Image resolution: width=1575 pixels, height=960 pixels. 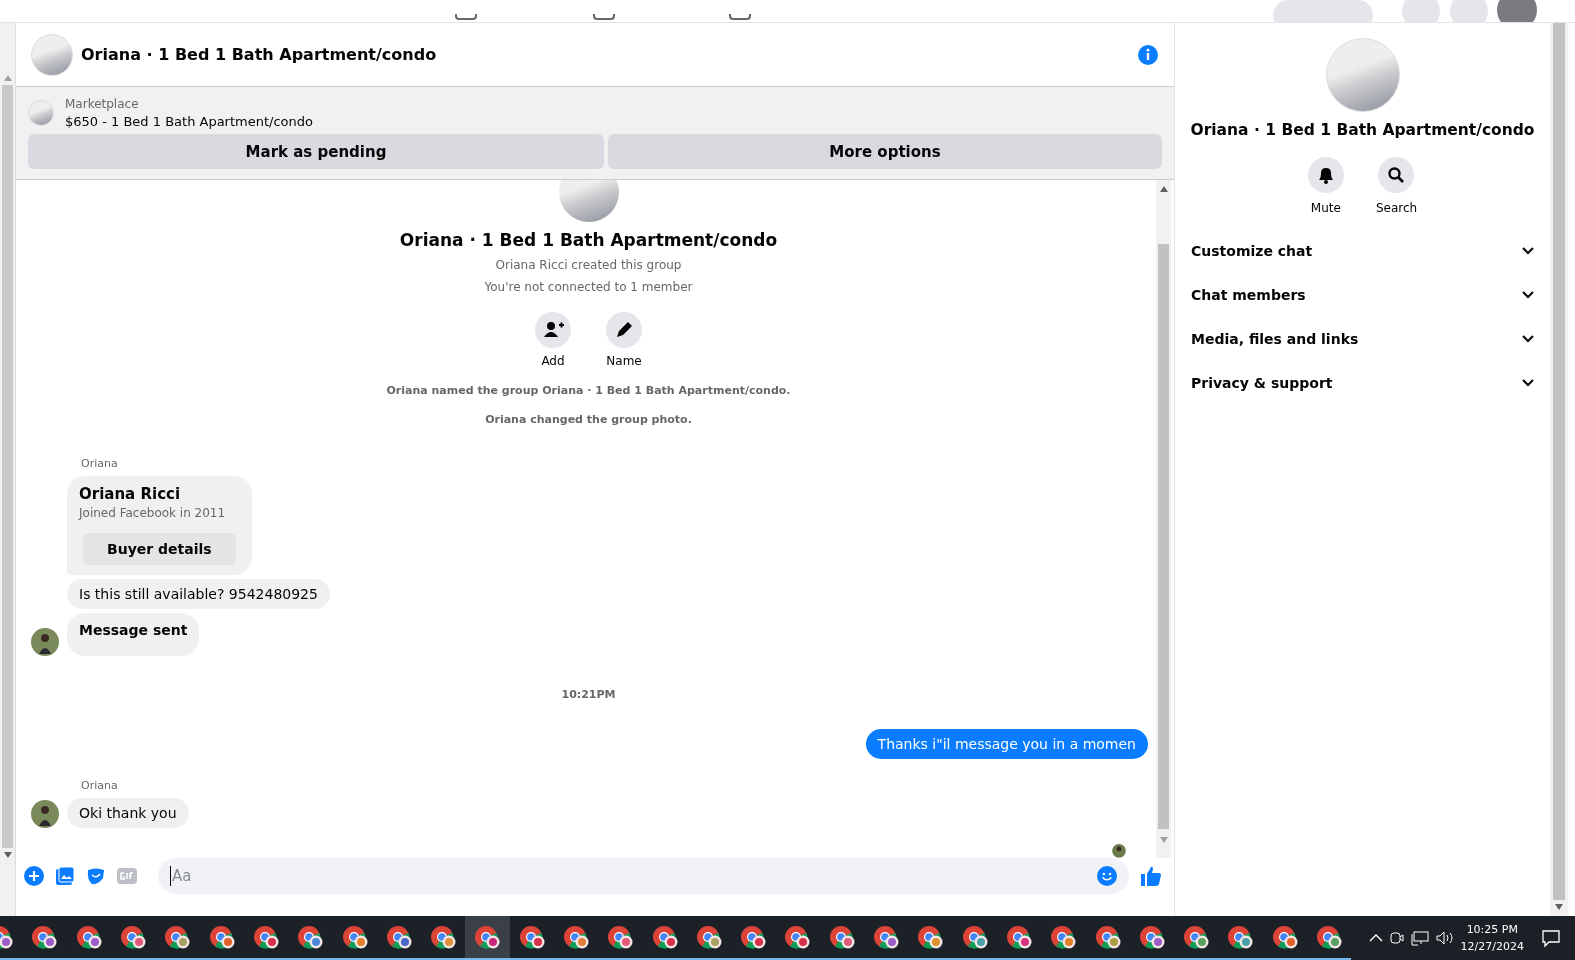 What do you see at coordinates (1006, 744) in the screenshot?
I see `message-bubble: Thanks i"il message you in a momen` at bounding box center [1006, 744].